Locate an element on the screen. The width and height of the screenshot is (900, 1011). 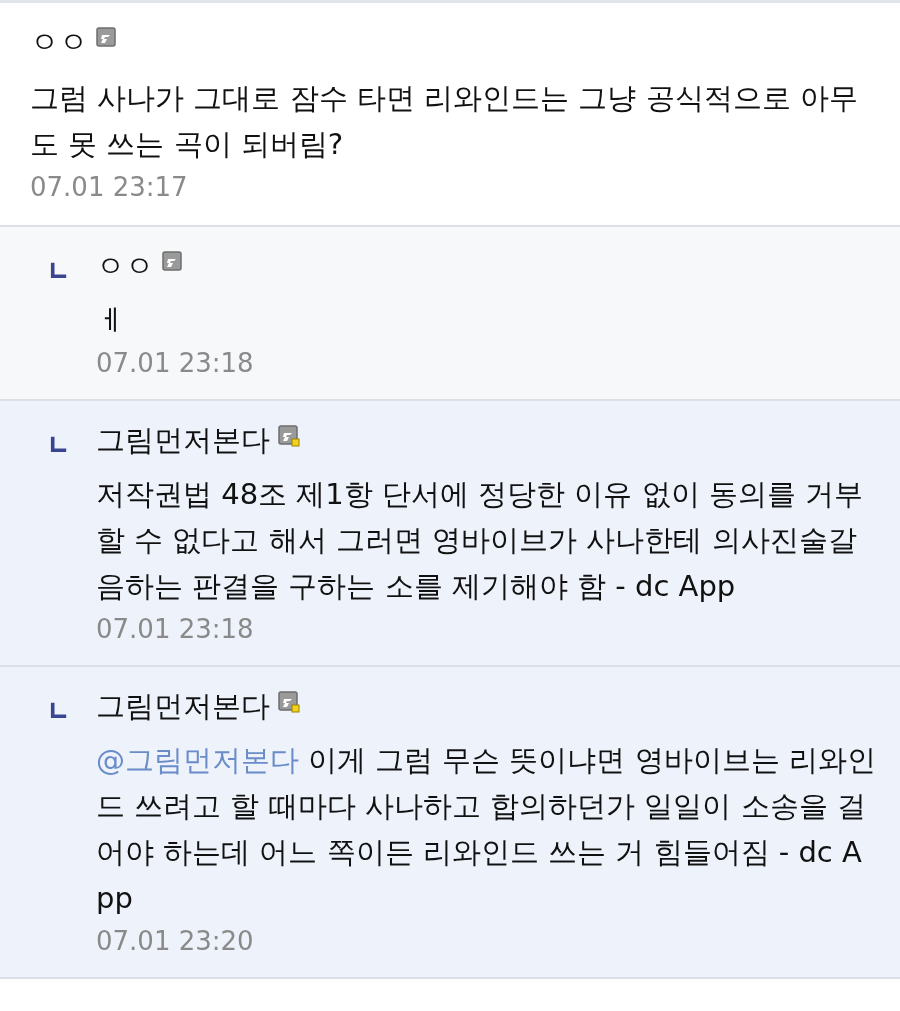
mention-link: @그림먼저본다 is located at coordinates (197, 760).